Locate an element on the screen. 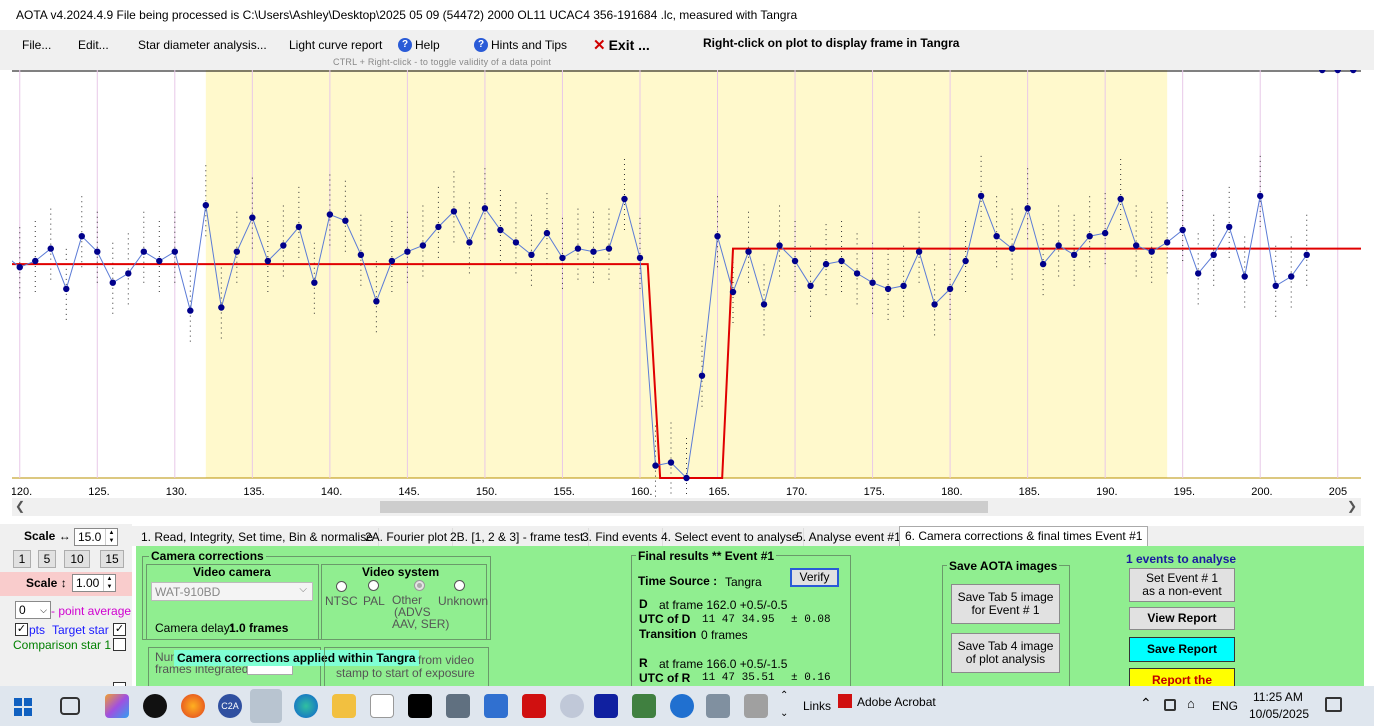 The image size is (1374, 726). scale-btn-10: 10 is located at coordinates (77, 559).